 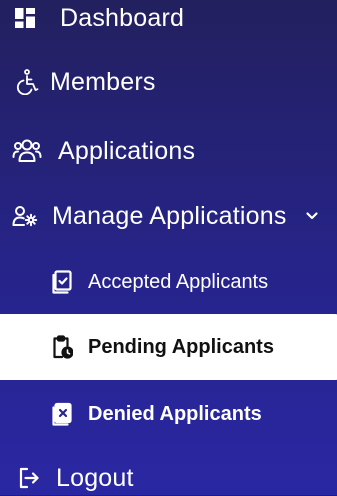 What do you see at coordinates (27, 151) in the screenshot?
I see `users-icon` at bounding box center [27, 151].